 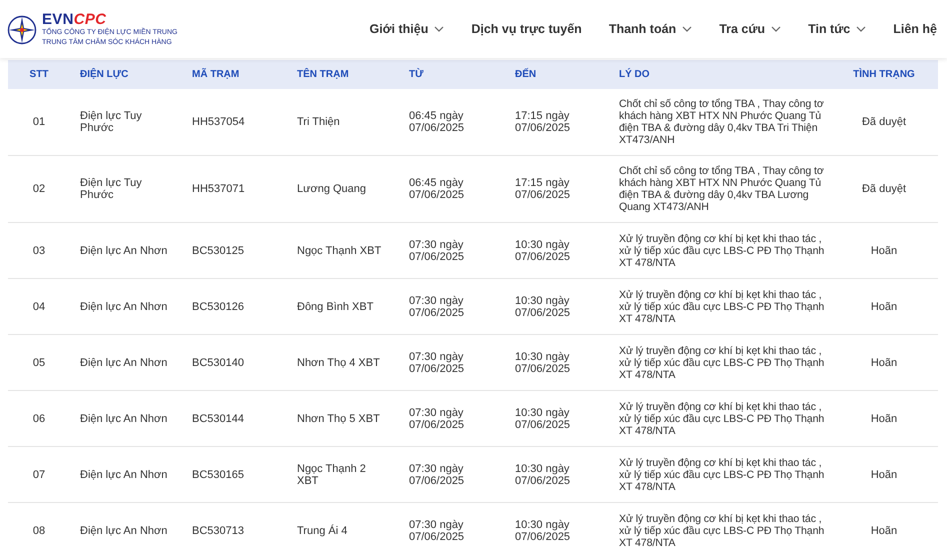 I want to click on table-cell: Chốt chỉ số công tơ tổng TBA , Thay công tơ khách hàng XBT HTX NN Phước Quang Tủ điện TBA & đường dây 0,4kv TBA Lương Quang XT473/ANH, so click(x=719, y=189).